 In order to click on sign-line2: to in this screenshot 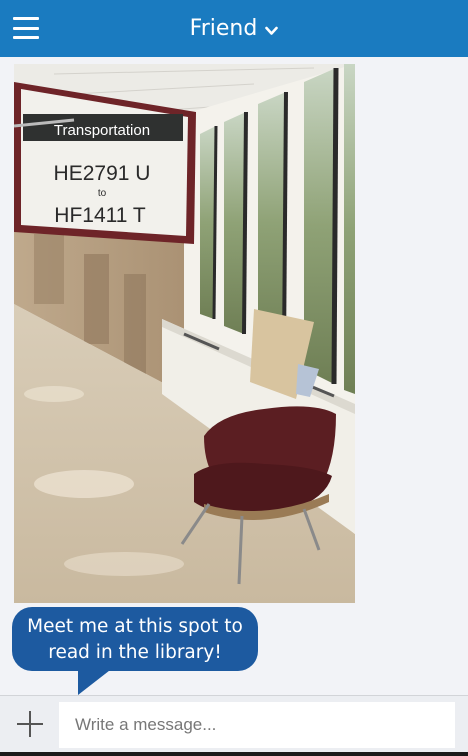, I will do `click(102, 193)`.